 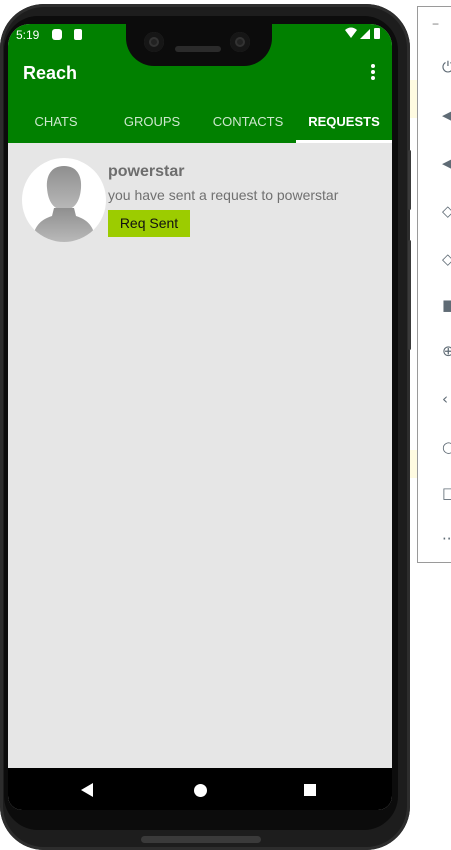 I want to click on more-icon: ··, so click(x=446, y=539).